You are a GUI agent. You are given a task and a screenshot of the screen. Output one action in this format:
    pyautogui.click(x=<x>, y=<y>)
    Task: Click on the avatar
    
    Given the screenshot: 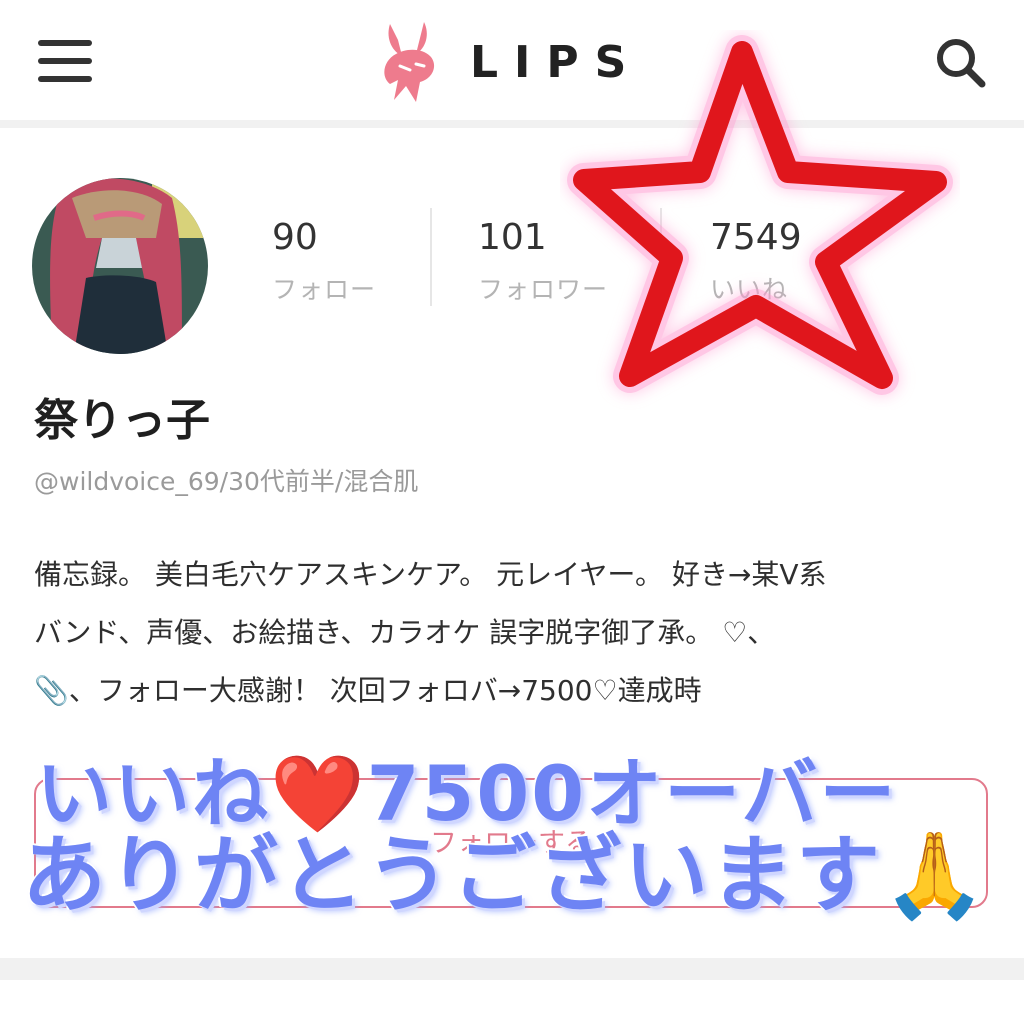 What is the action you would take?
    pyautogui.click(x=120, y=266)
    